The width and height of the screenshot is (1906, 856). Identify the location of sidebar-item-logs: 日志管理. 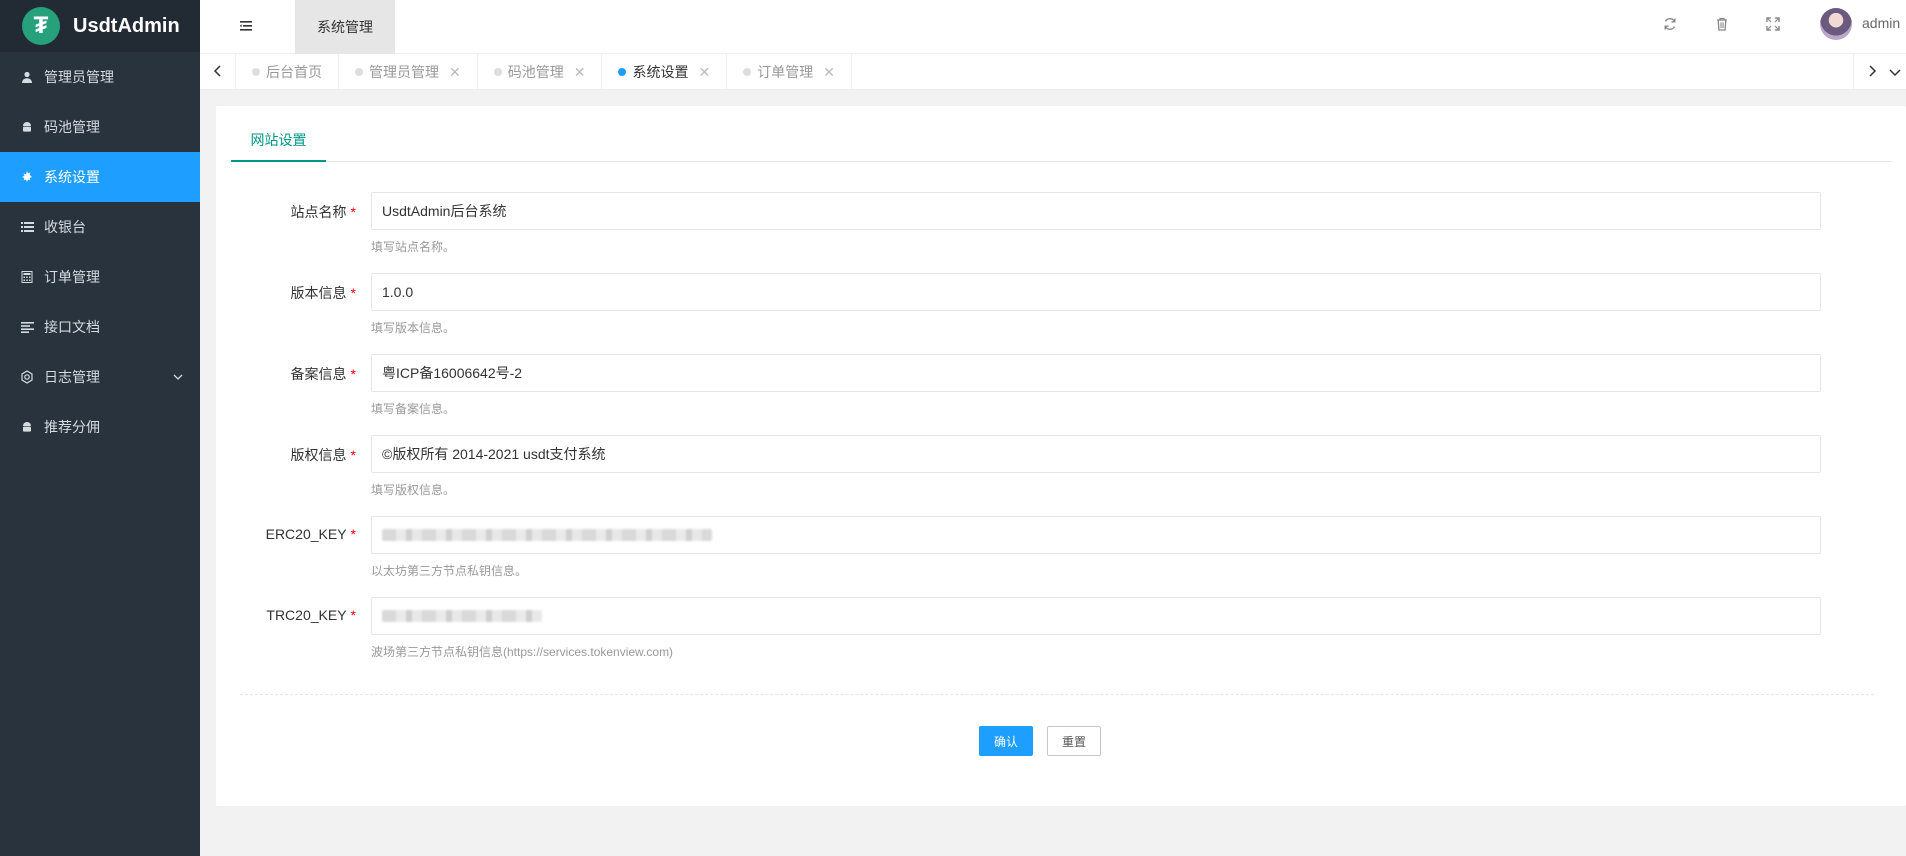
(100, 377).